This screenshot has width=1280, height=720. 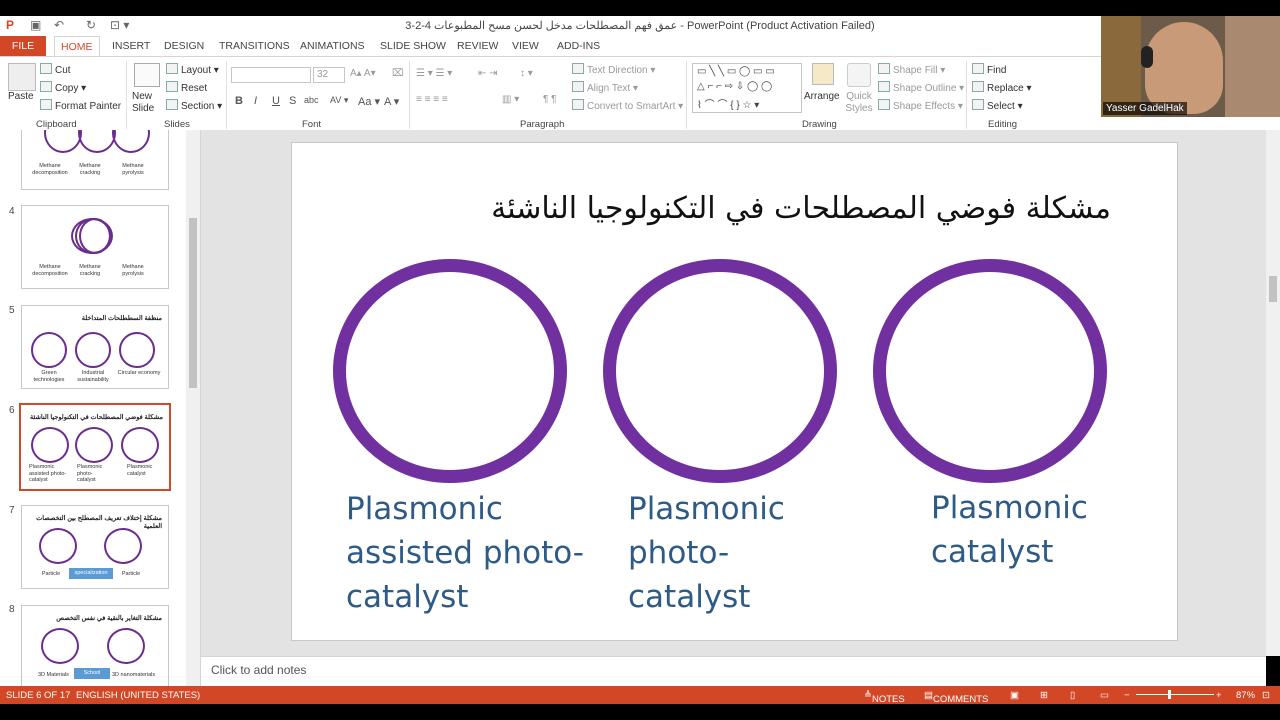 I want to click on thumbnail-scrollbar, so click(x=193, y=408).